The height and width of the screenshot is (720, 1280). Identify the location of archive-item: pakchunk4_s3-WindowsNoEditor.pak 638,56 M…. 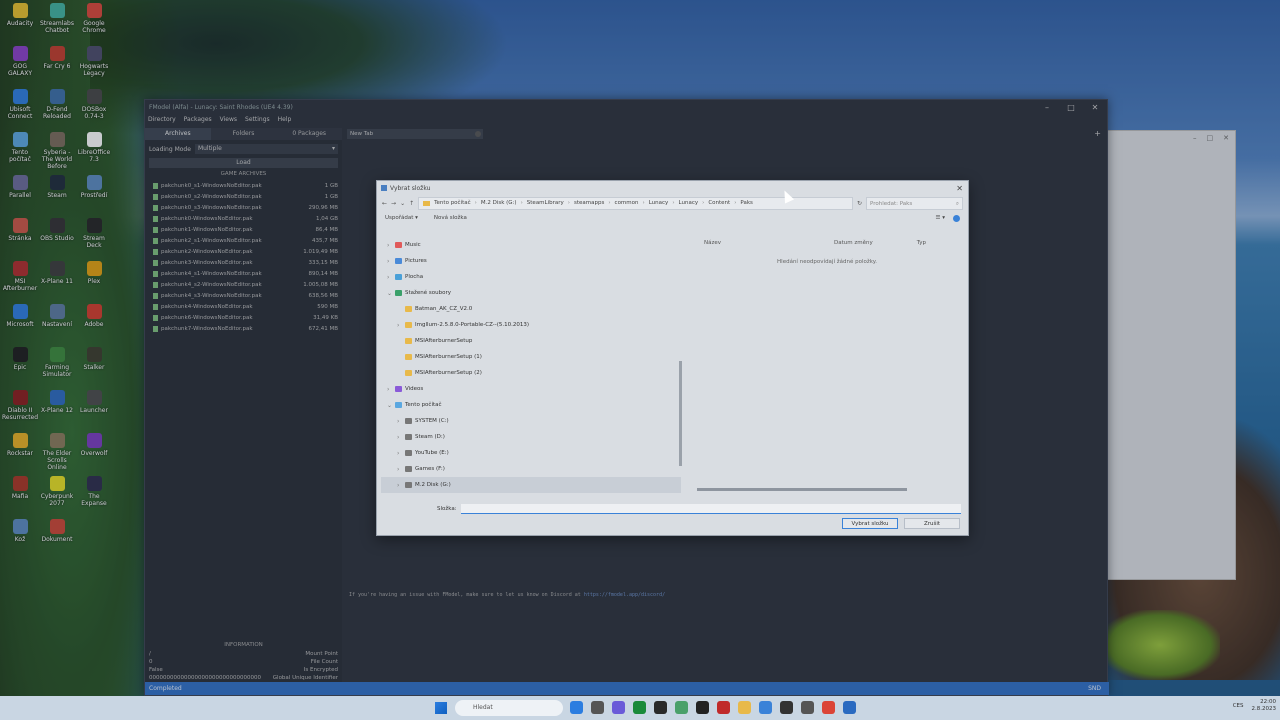
(243, 295).